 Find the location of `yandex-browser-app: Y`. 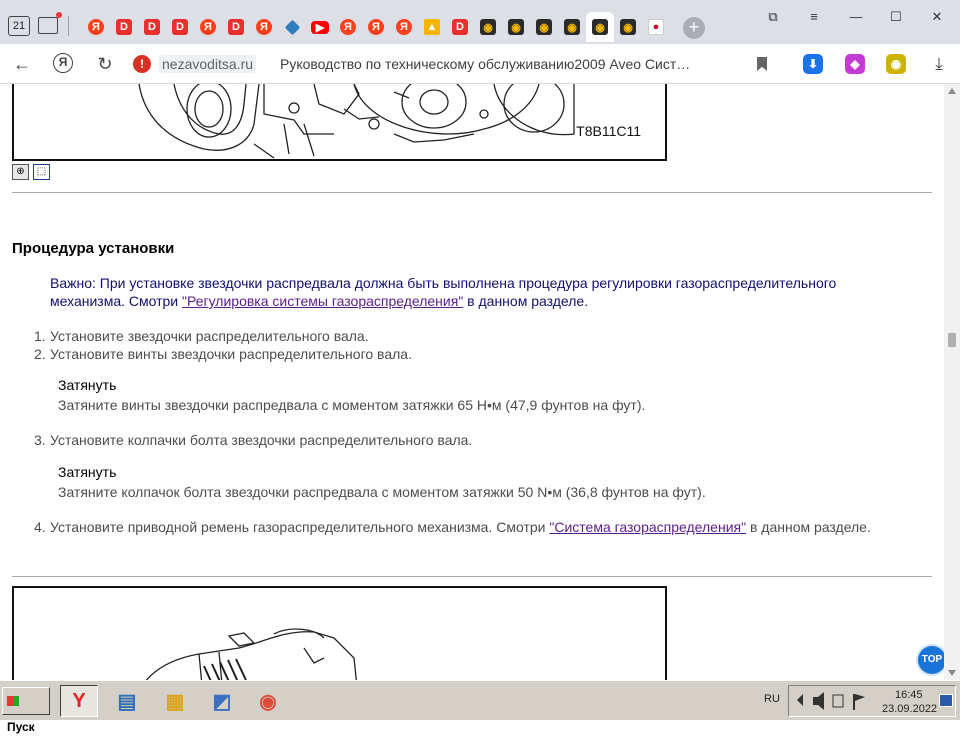

yandex-browser-app: Y is located at coordinates (79, 701).